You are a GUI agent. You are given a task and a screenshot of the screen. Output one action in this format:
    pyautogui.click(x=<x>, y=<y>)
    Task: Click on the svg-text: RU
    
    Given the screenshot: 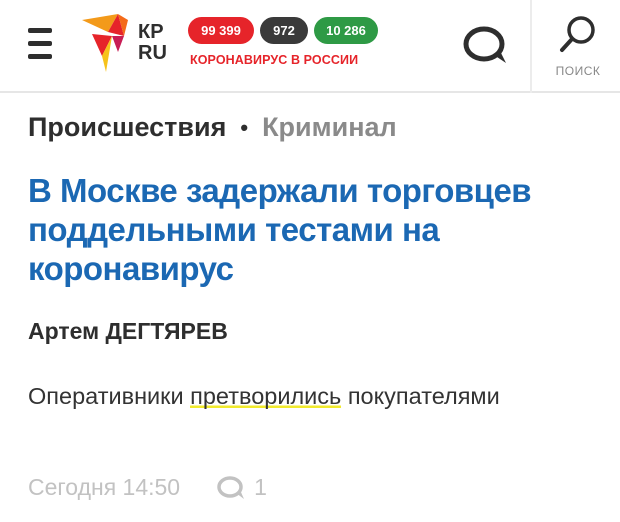 What is the action you would take?
    pyautogui.click(x=152, y=53)
    